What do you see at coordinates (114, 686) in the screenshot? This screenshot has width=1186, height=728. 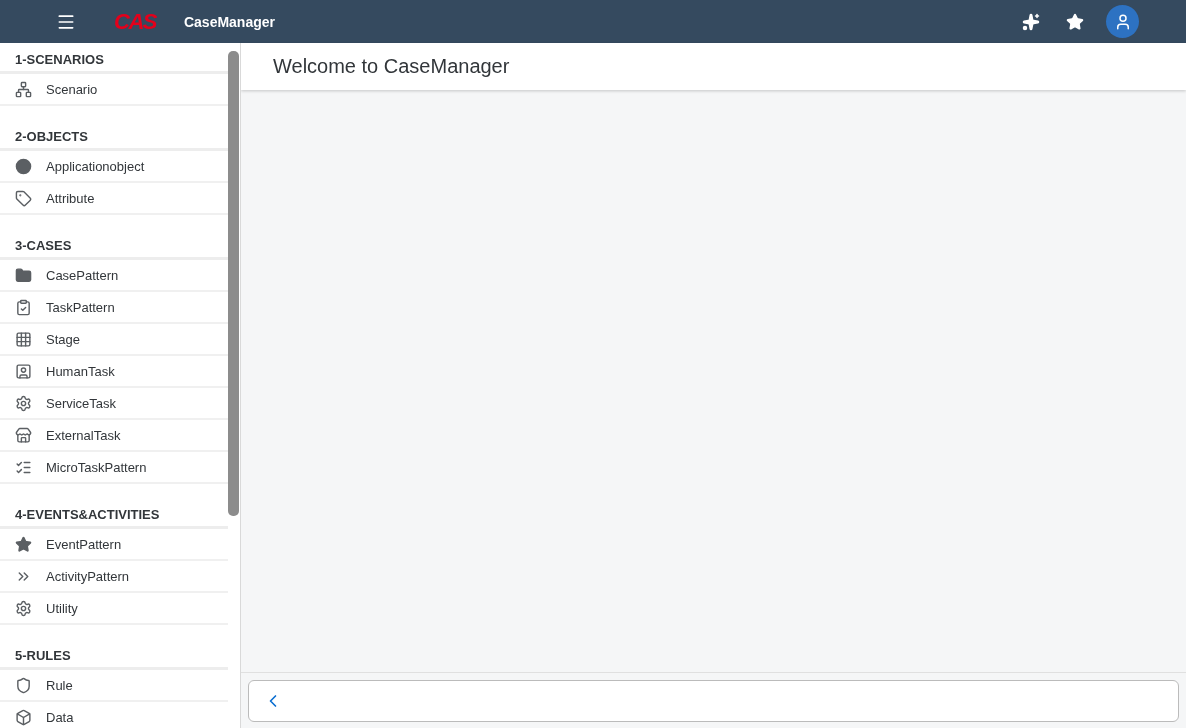 I see `nav-item: Rule` at bounding box center [114, 686].